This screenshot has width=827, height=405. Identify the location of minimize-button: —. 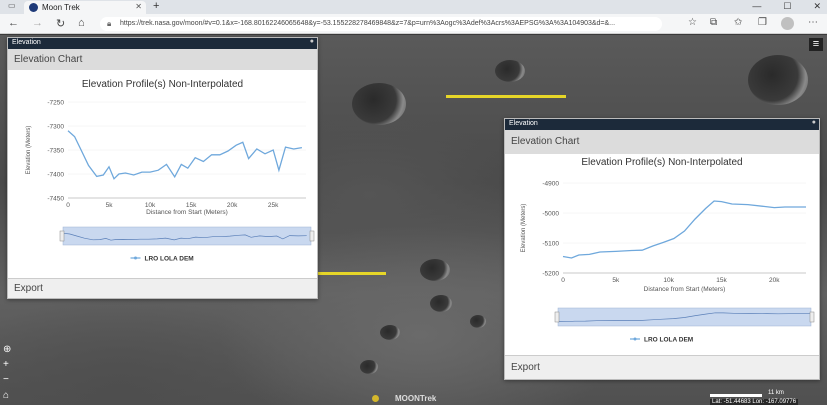
(756, 6).